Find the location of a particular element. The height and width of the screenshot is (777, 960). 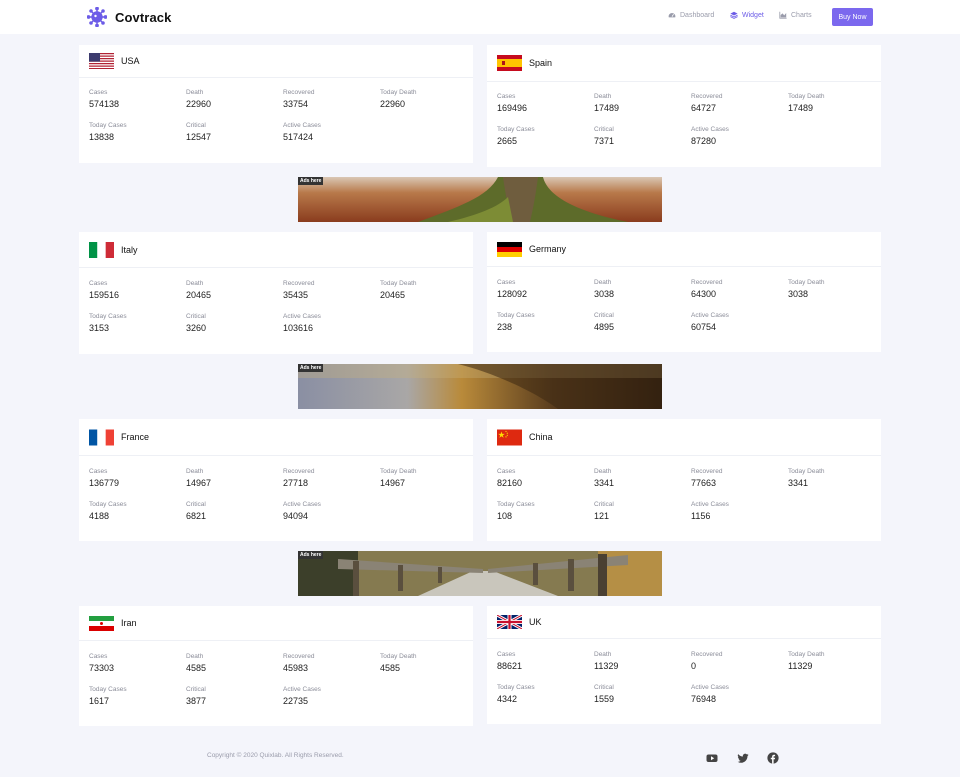

card-header: China is located at coordinates (684, 437).